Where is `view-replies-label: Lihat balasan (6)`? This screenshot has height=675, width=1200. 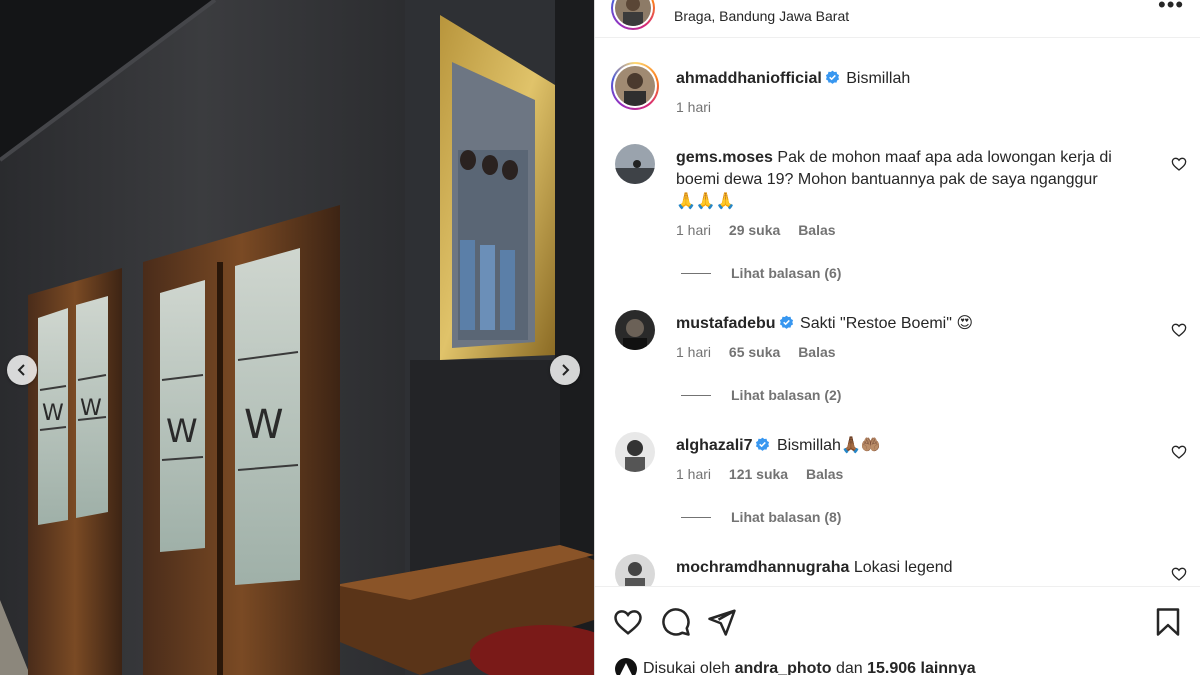
view-replies-label: Lihat balasan (6) is located at coordinates (786, 273).